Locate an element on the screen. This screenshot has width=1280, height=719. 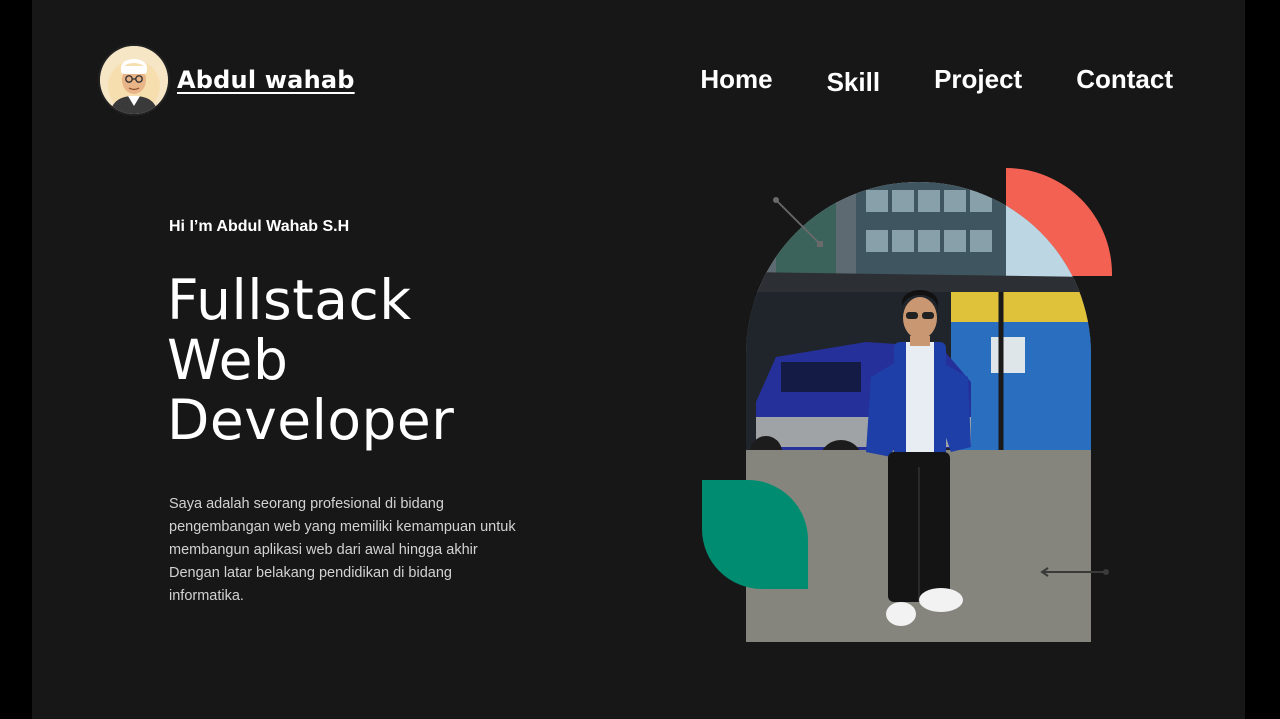
nav-skill: Skill is located at coordinates (853, 82).